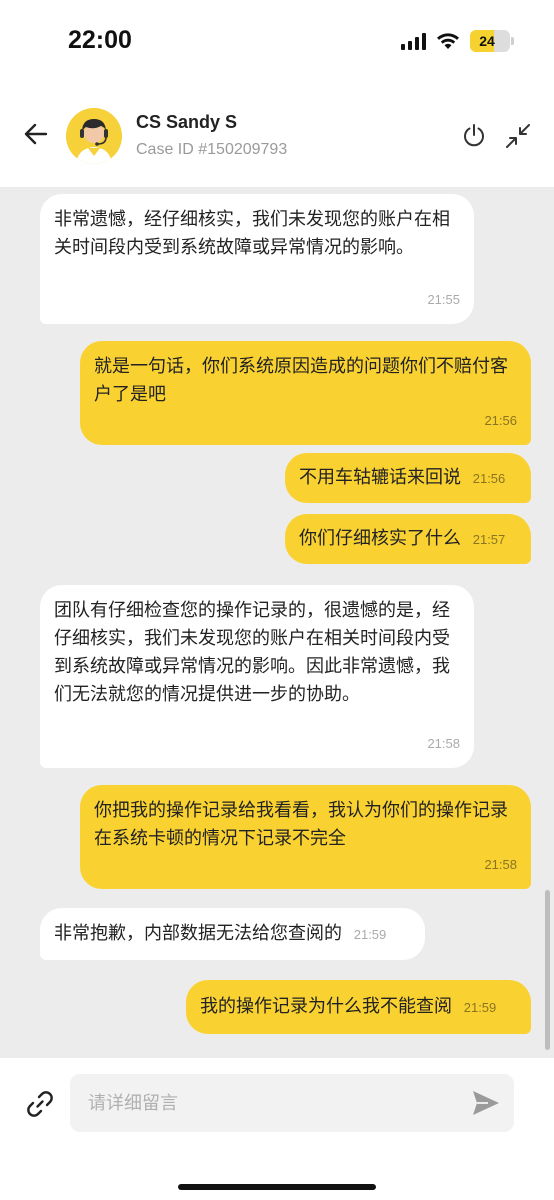  What do you see at coordinates (326, 1006) in the screenshot?
I see `message-text: 我的操作记录为什么我不能查阅` at bounding box center [326, 1006].